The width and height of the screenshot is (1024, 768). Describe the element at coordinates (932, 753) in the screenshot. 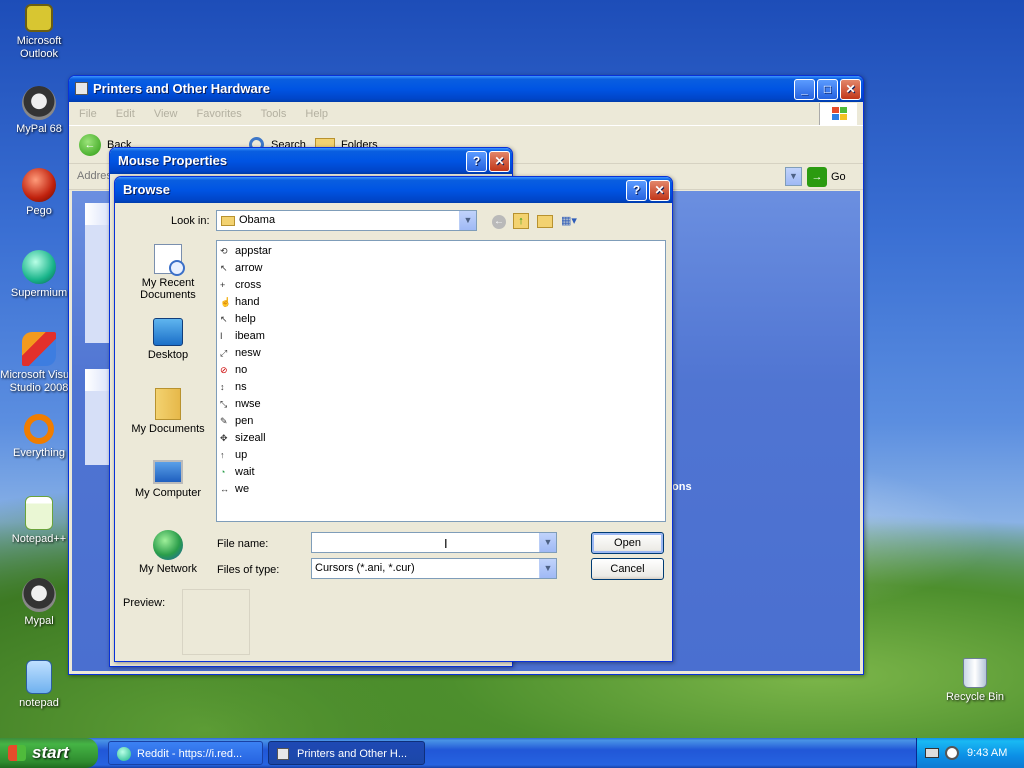

I see `keyboard-icon` at that location.